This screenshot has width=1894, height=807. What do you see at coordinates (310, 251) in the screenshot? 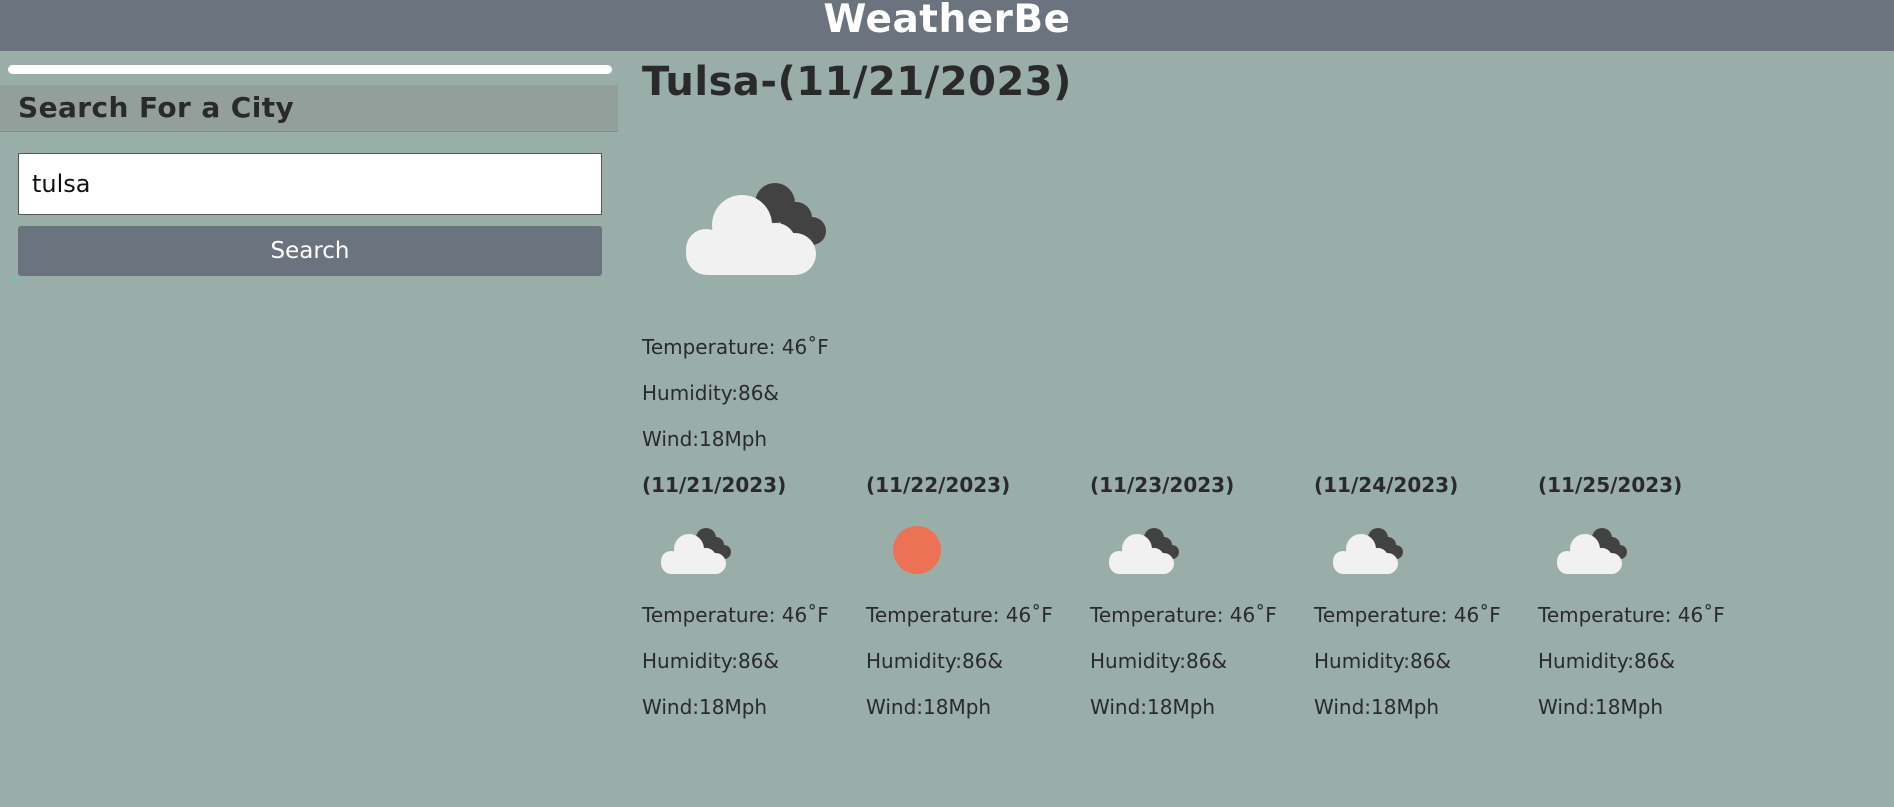
I see `search-button: Search` at bounding box center [310, 251].